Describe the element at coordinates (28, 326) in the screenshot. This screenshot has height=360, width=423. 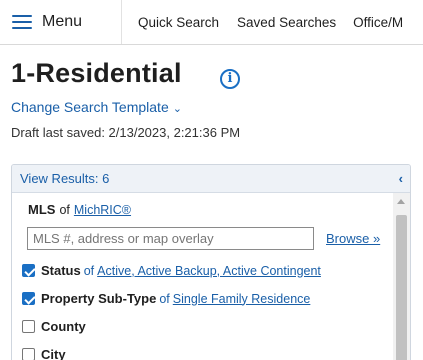
I see `county-checkbox` at that location.